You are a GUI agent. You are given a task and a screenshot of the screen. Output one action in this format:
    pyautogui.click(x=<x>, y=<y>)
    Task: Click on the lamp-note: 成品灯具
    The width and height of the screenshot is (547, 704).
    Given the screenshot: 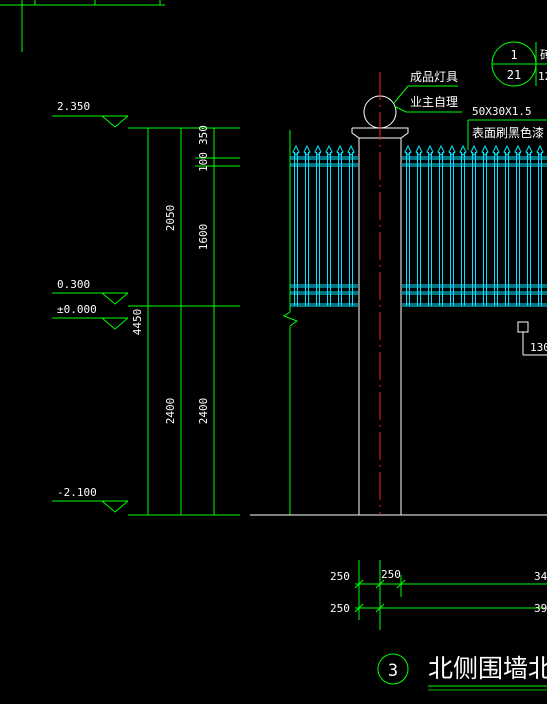 What is the action you would take?
    pyautogui.click(x=434, y=77)
    